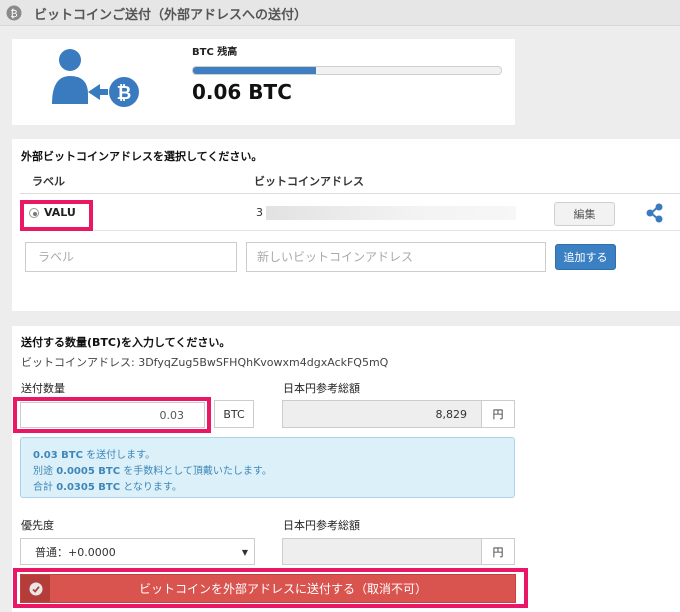 This screenshot has height=612, width=680. Describe the element at coordinates (37, 525) in the screenshot. I see `priority-label: 優先度` at that location.